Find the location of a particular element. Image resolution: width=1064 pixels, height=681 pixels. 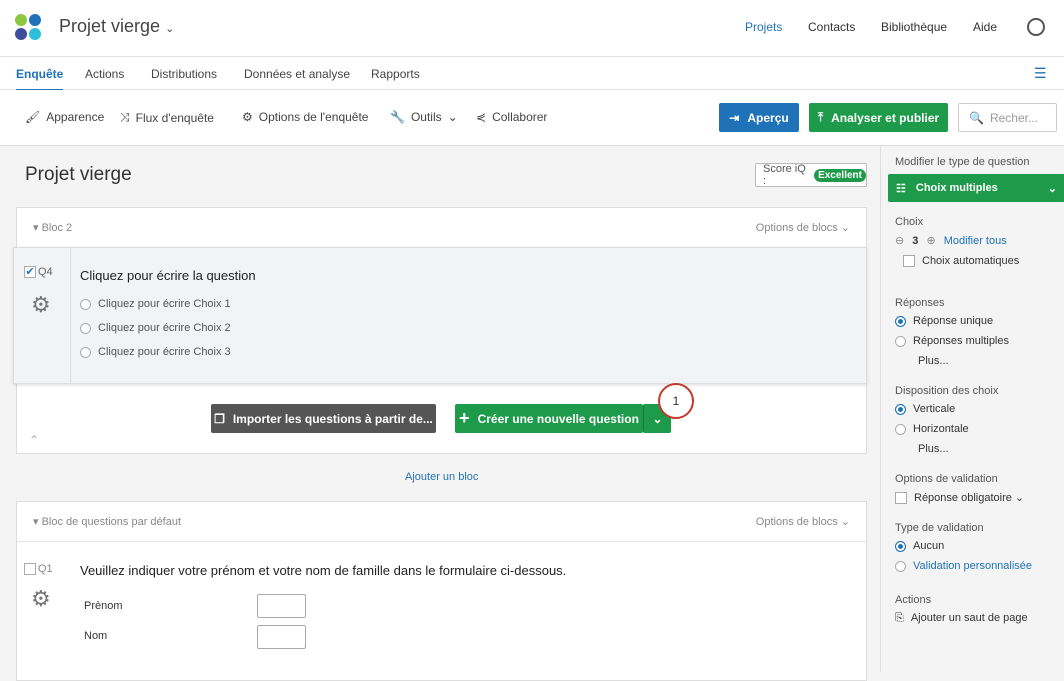

flux-button: ⤨ Flux d'enquête is located at coordinates (167, 117).